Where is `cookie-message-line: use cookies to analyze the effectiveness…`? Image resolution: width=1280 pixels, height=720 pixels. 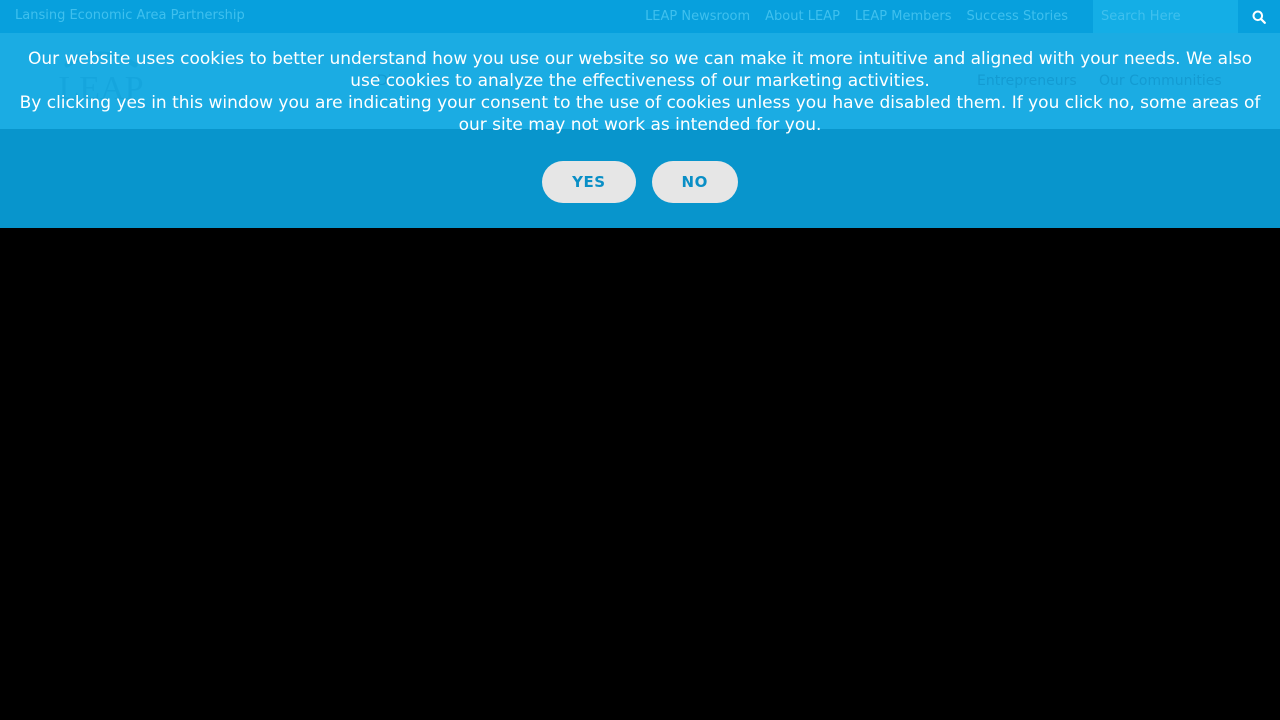 cookie-message-line: use cookies to analyze the effectiveness… is located at coordinates (640, 81).